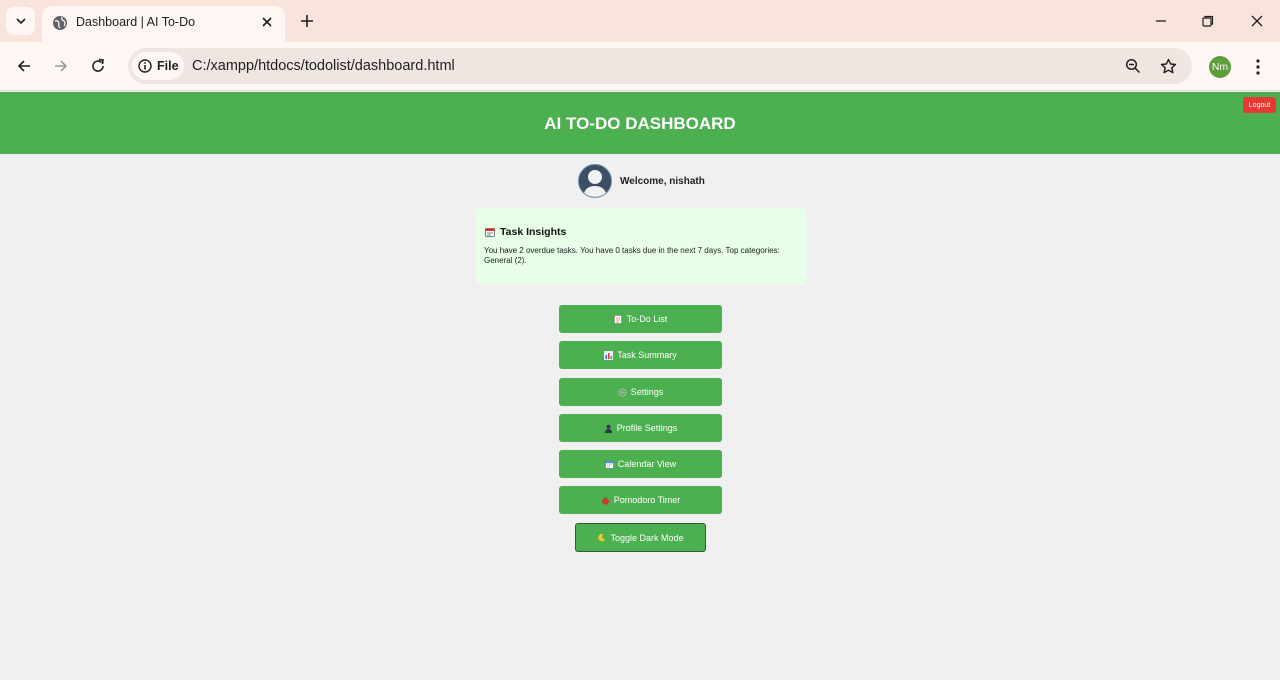 Image resolution: width=1280 pixels, height=680 pixels. Describe the element at coordinates (168, 66) in the screenshot. I see `site-info-label: File` at that location.